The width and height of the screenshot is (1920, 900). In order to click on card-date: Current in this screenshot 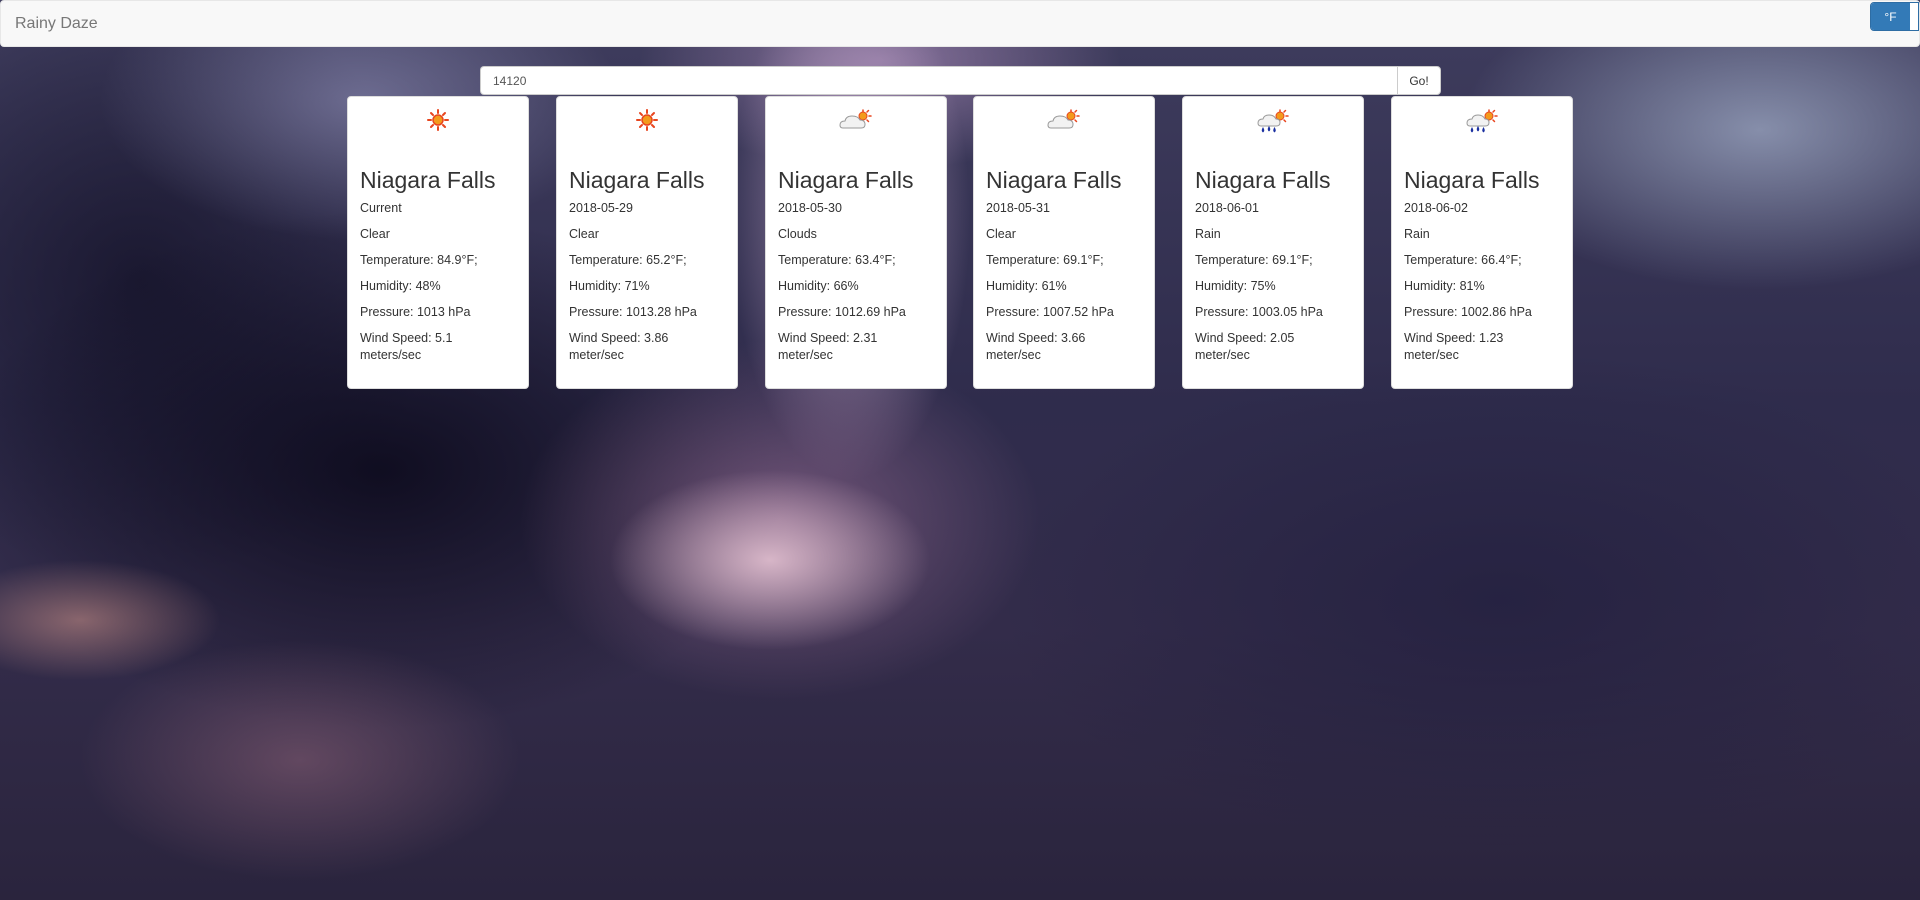, I will do `click(381, 208)`.